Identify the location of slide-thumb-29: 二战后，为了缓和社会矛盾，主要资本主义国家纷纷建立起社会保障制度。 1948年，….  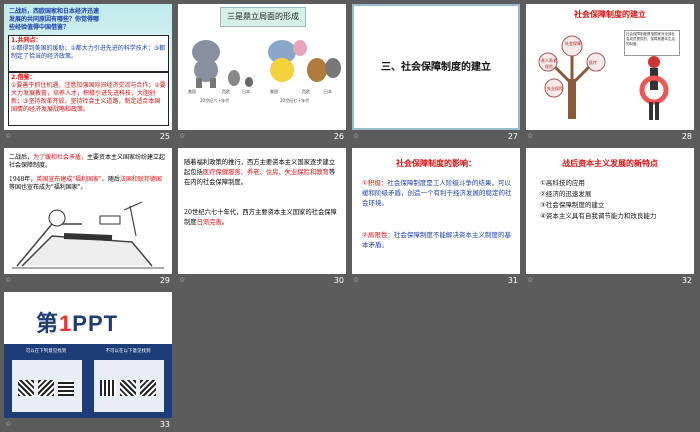
(88, 217).